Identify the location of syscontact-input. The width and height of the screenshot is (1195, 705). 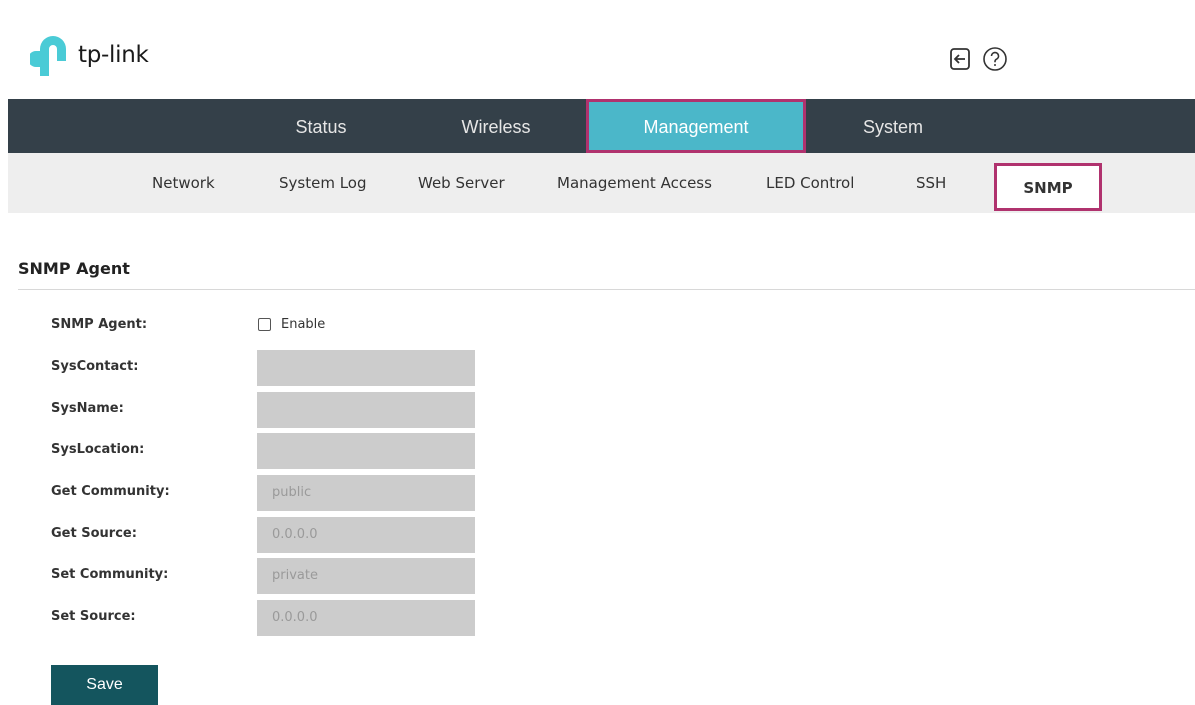
(366, 368).